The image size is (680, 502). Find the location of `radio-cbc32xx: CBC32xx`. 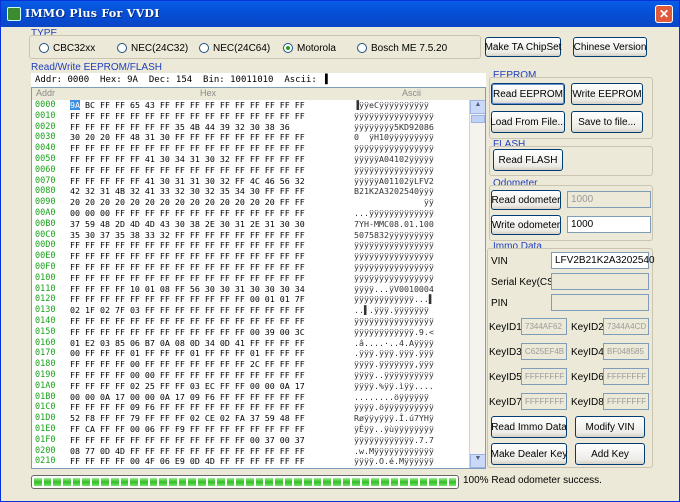

radio-cbc32xx: CBC32xx is located at coordinates (67, 48).